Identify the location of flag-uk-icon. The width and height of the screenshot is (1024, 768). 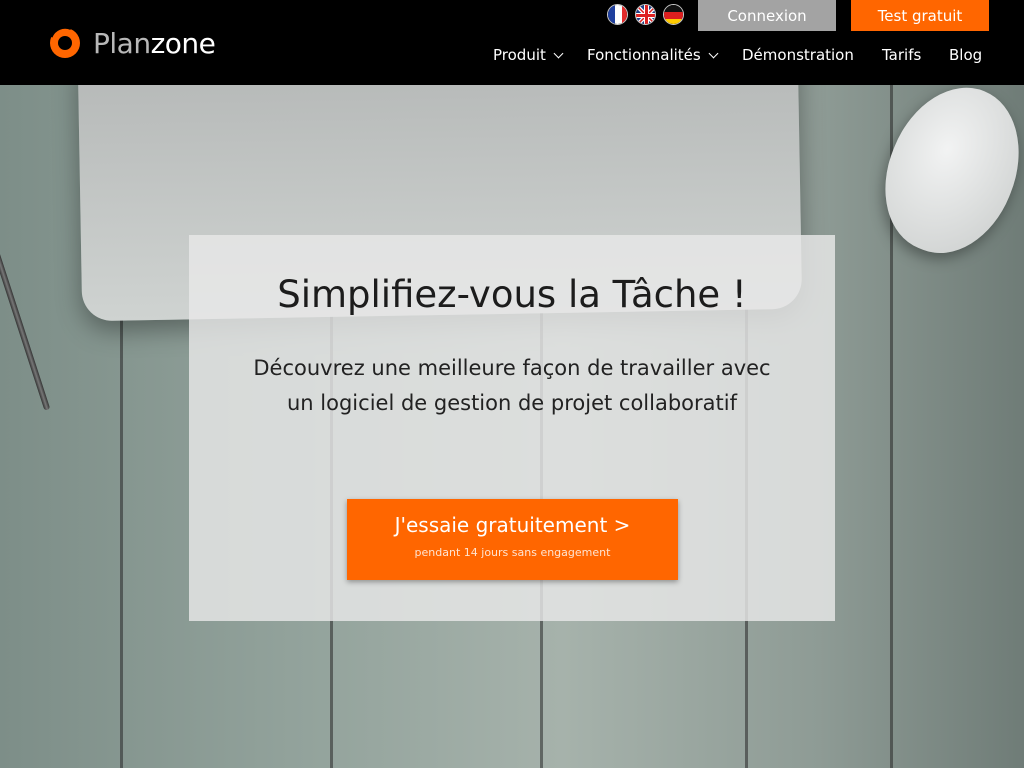
(645, 14).